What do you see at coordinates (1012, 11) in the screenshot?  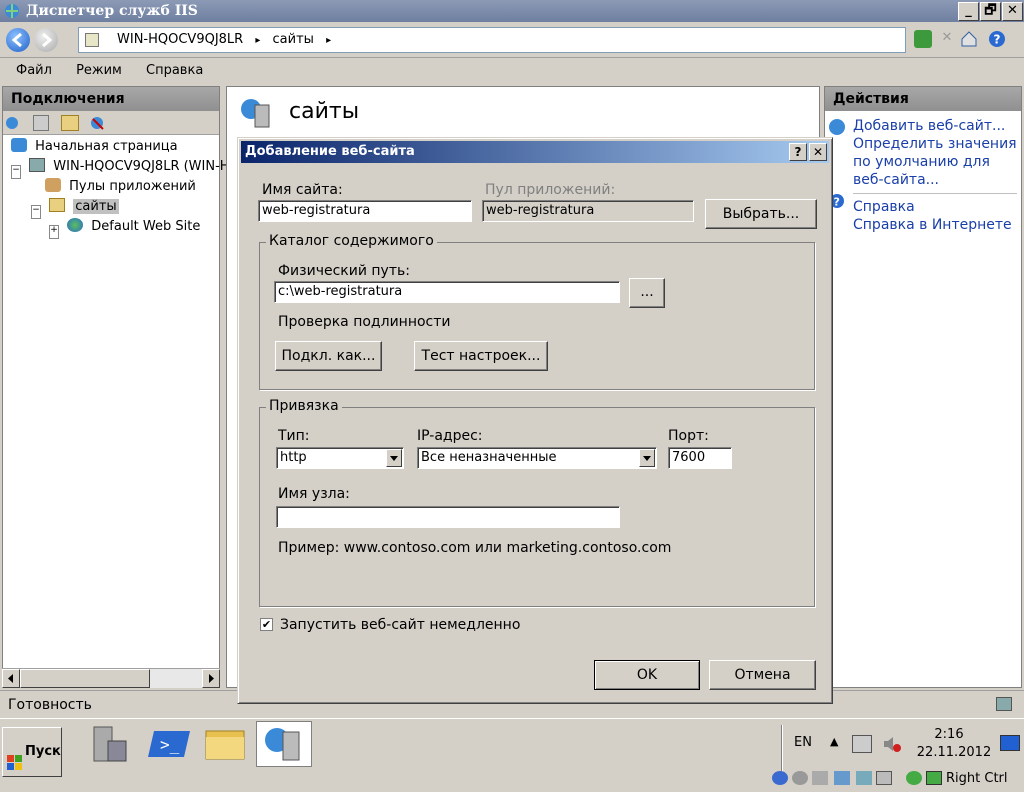 I see `close-button: ✕` at bounding box center [1012, 11].